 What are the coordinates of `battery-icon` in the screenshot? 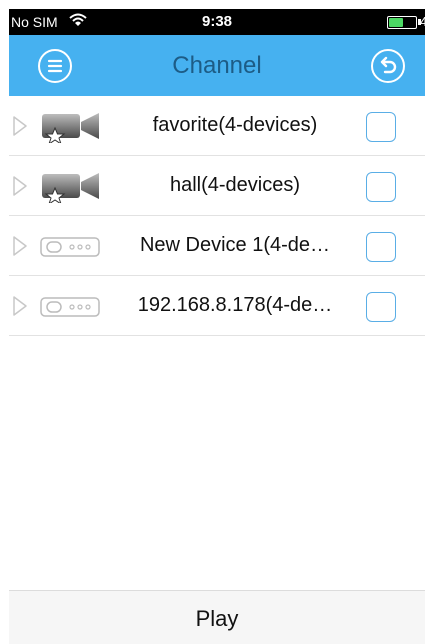 It's located at (402, 22).